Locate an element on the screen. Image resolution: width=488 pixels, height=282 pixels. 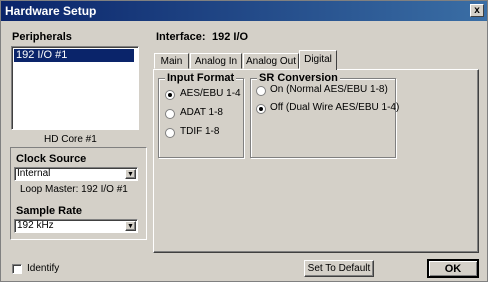
sr-on-label: On (Normal AES/EBU 1-8) is located at coordinates (329, 89).